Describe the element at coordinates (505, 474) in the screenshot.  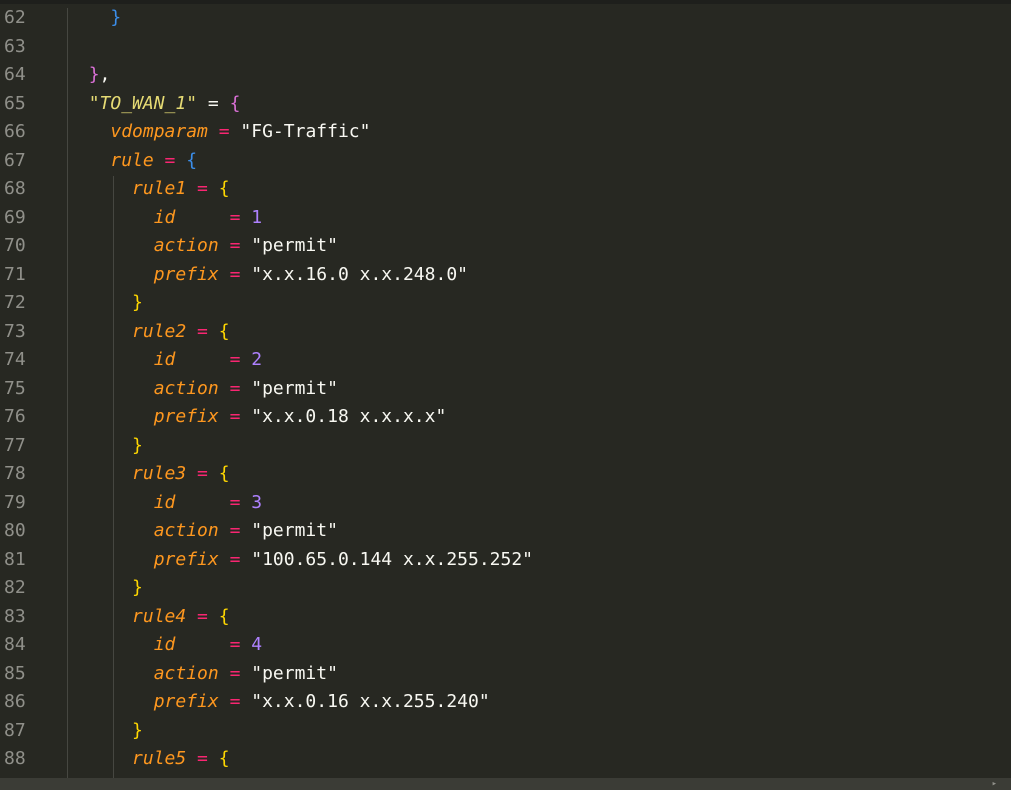
I see `code-line: 78 rule3 = {` at that location.